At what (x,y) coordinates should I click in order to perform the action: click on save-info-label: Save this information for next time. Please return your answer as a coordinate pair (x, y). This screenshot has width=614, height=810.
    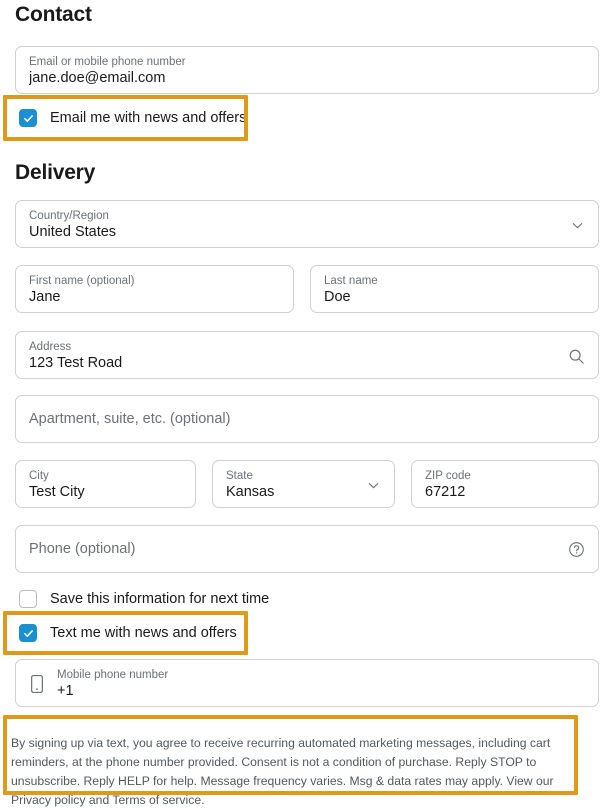
    Looking at the image, I should click on (160, 599).